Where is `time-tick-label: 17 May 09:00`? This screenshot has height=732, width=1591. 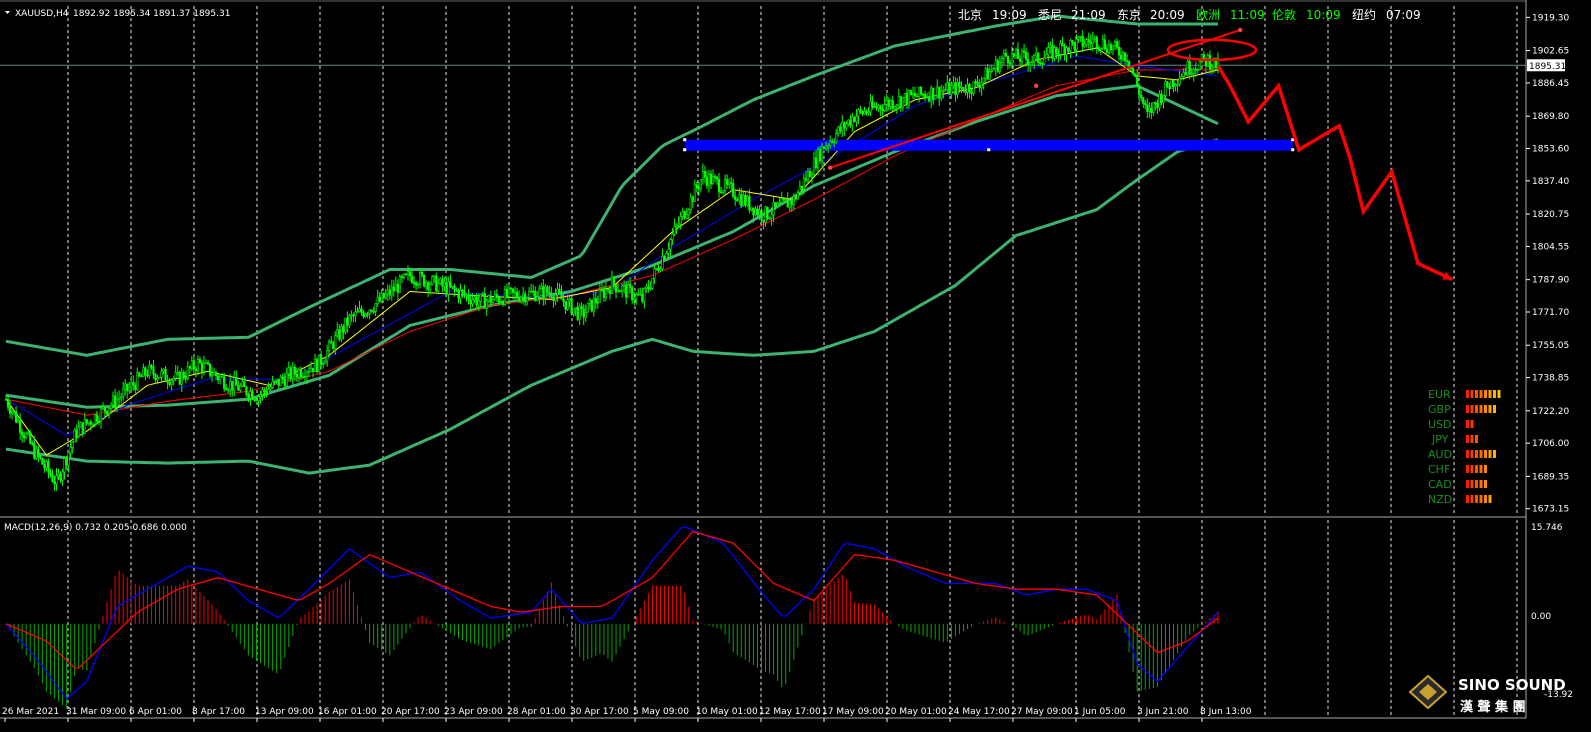
time-tick-label: 17 May 09:00 is located at coordinates (853, 712).